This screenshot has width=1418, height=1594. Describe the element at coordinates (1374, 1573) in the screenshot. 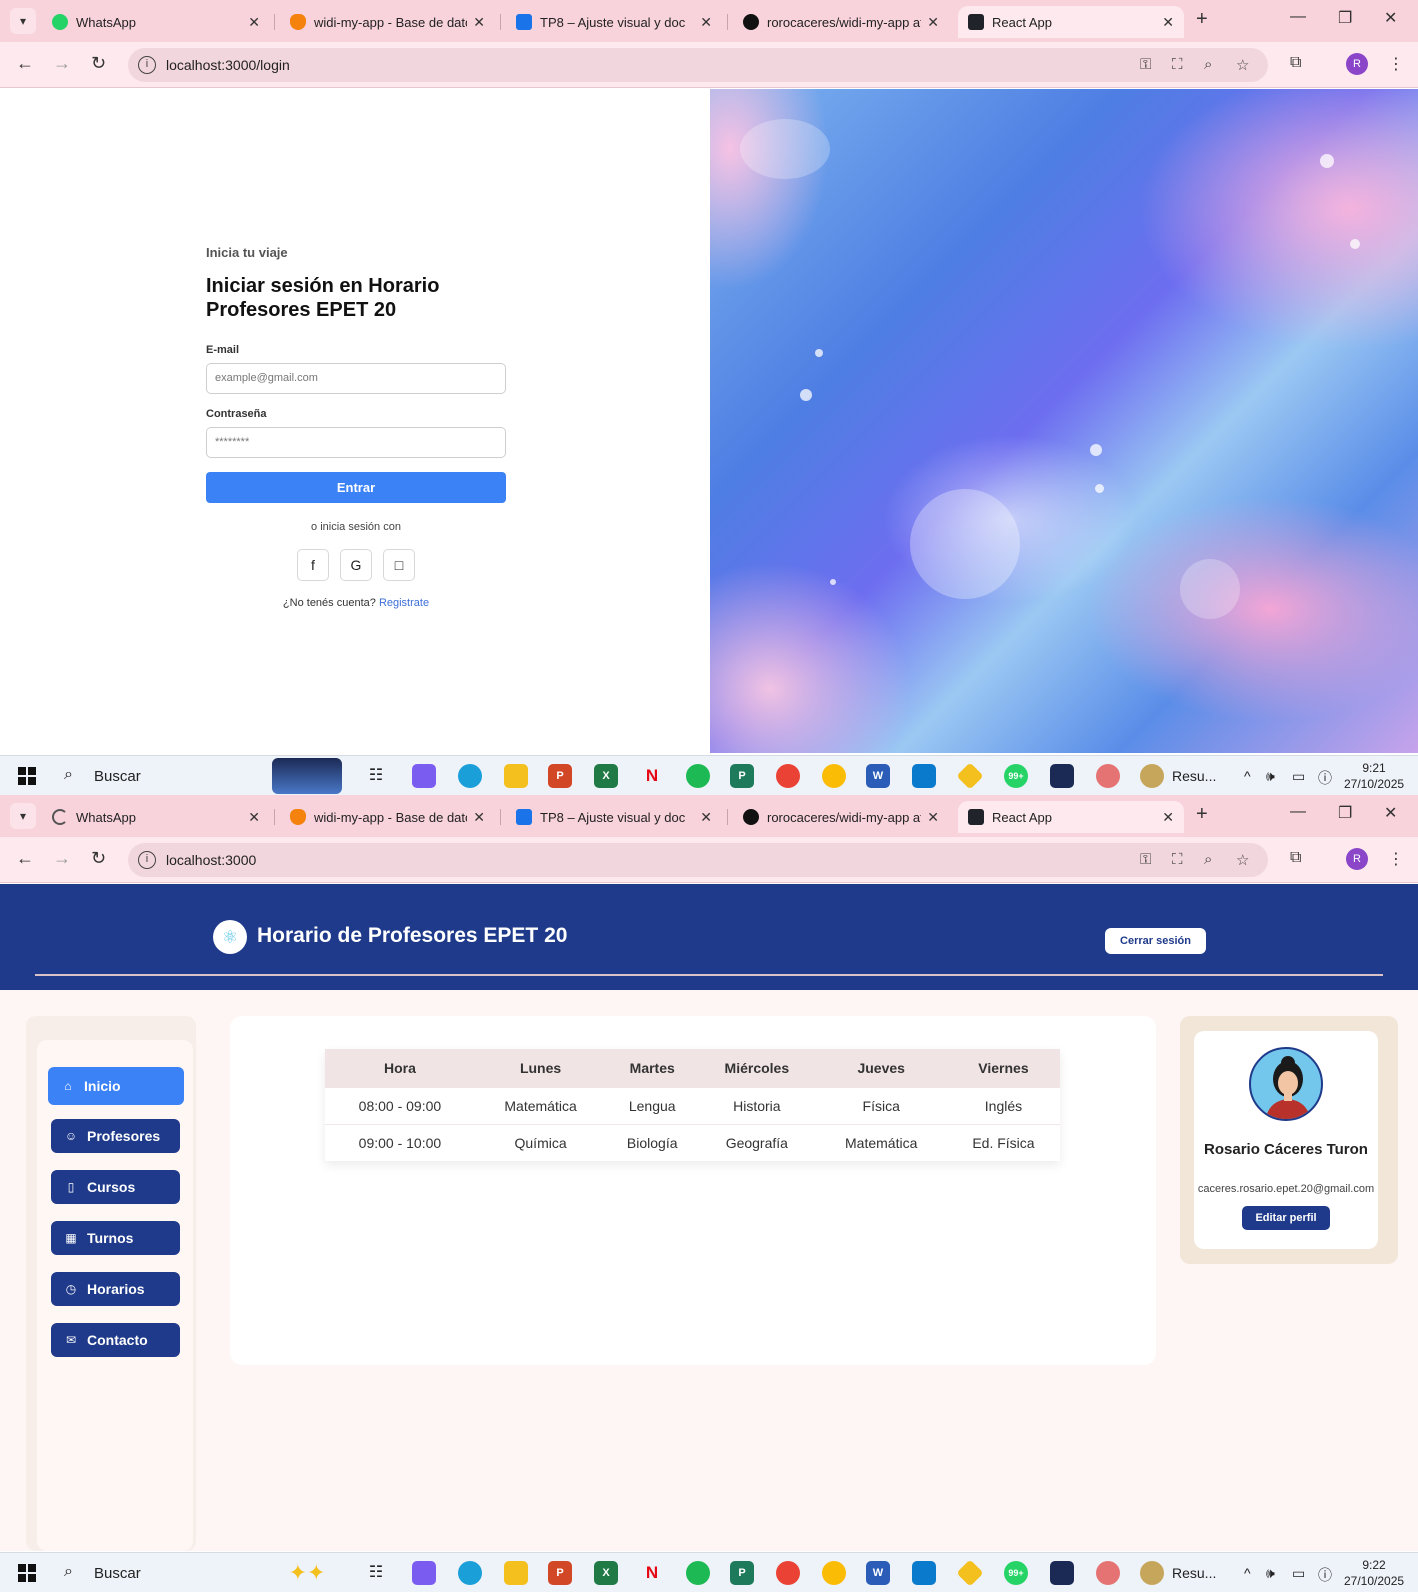

I see `taskbar-clock: 9:22 27/10/2025` at that location.